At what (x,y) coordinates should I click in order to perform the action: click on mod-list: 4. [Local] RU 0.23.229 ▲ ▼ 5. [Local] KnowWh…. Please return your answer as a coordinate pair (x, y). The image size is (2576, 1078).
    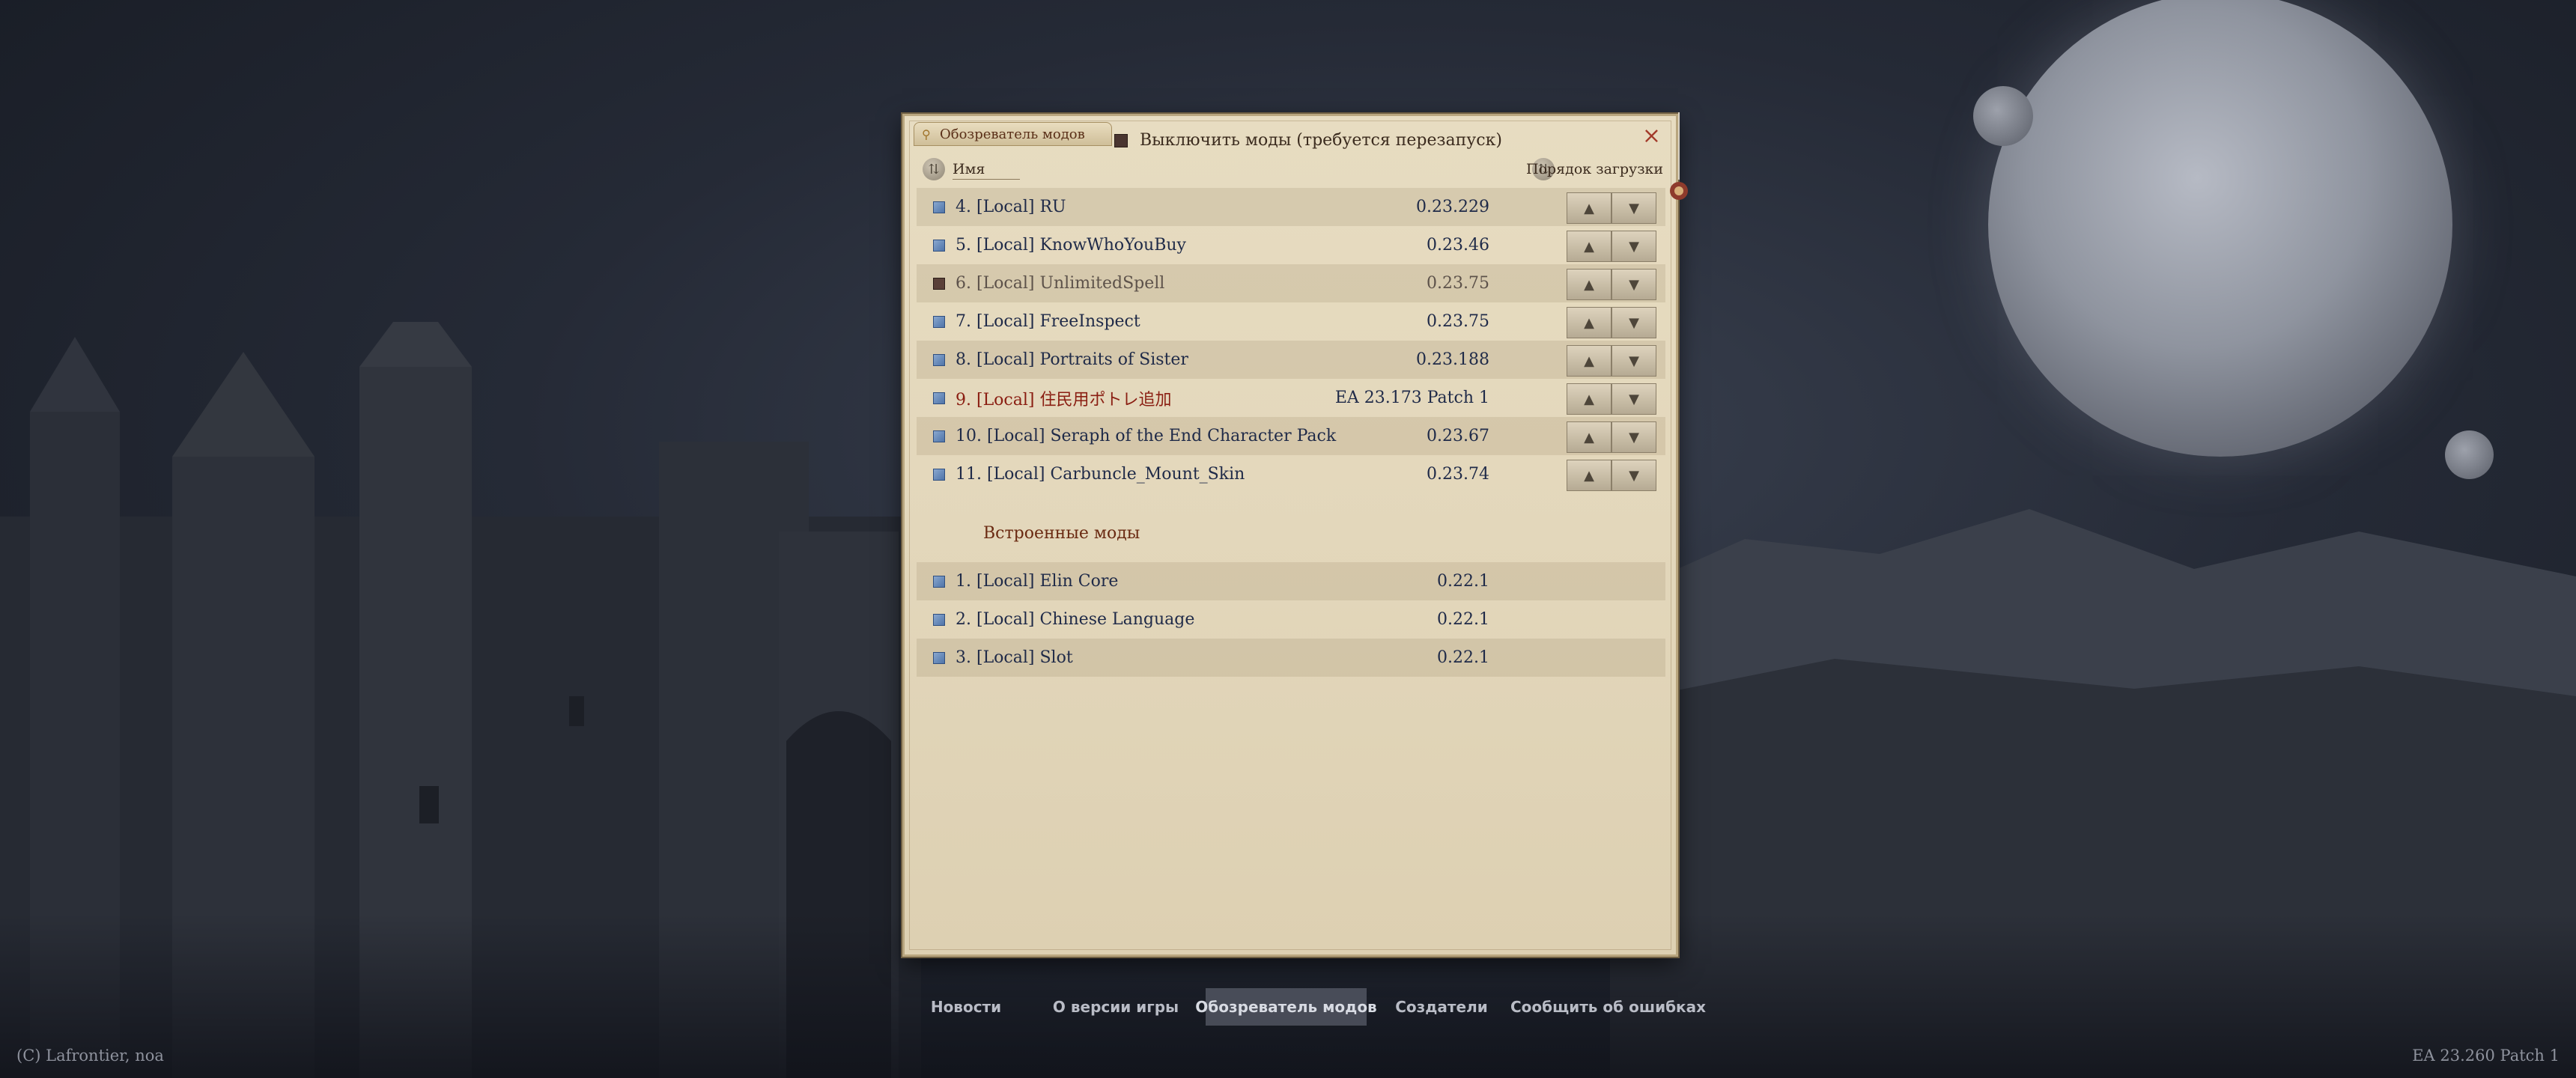
    Looking at the image, I should click on (1291, 340).